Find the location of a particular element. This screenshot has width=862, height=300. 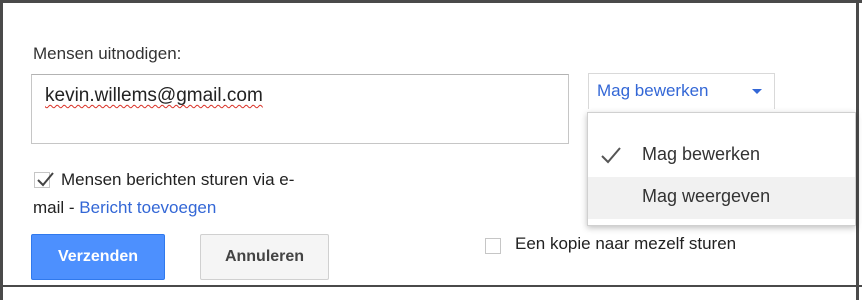

permission-menu: Mag bewerken Mag weergeven is located at coordinates (721, 169).